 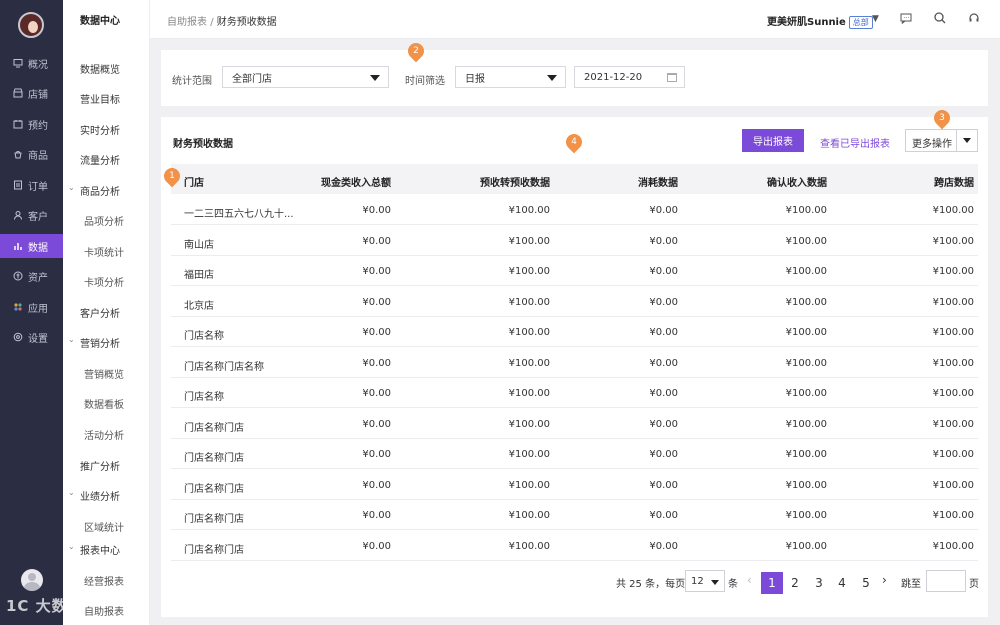 I want to click on sub-item-card-analysis: 卡项分析, so click(x=104, y=281).